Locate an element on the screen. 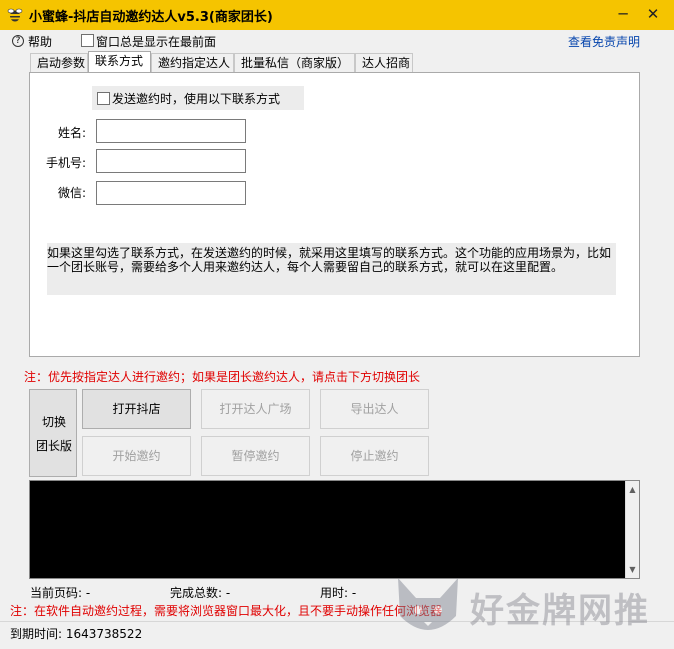  help-icon: ? is located at coordinates (18, 41).